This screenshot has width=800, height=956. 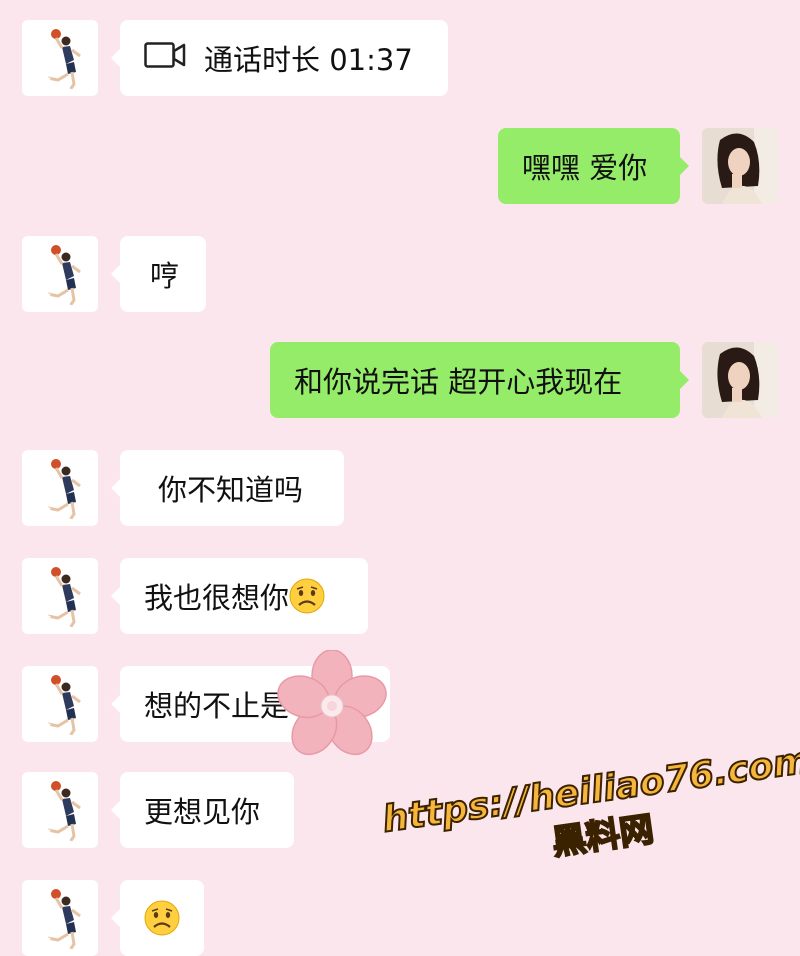 What do you see at coordinates (231, 490) in the screenshot?
I see `message-text: 你不知道吗` at bounding box center [231, 490].